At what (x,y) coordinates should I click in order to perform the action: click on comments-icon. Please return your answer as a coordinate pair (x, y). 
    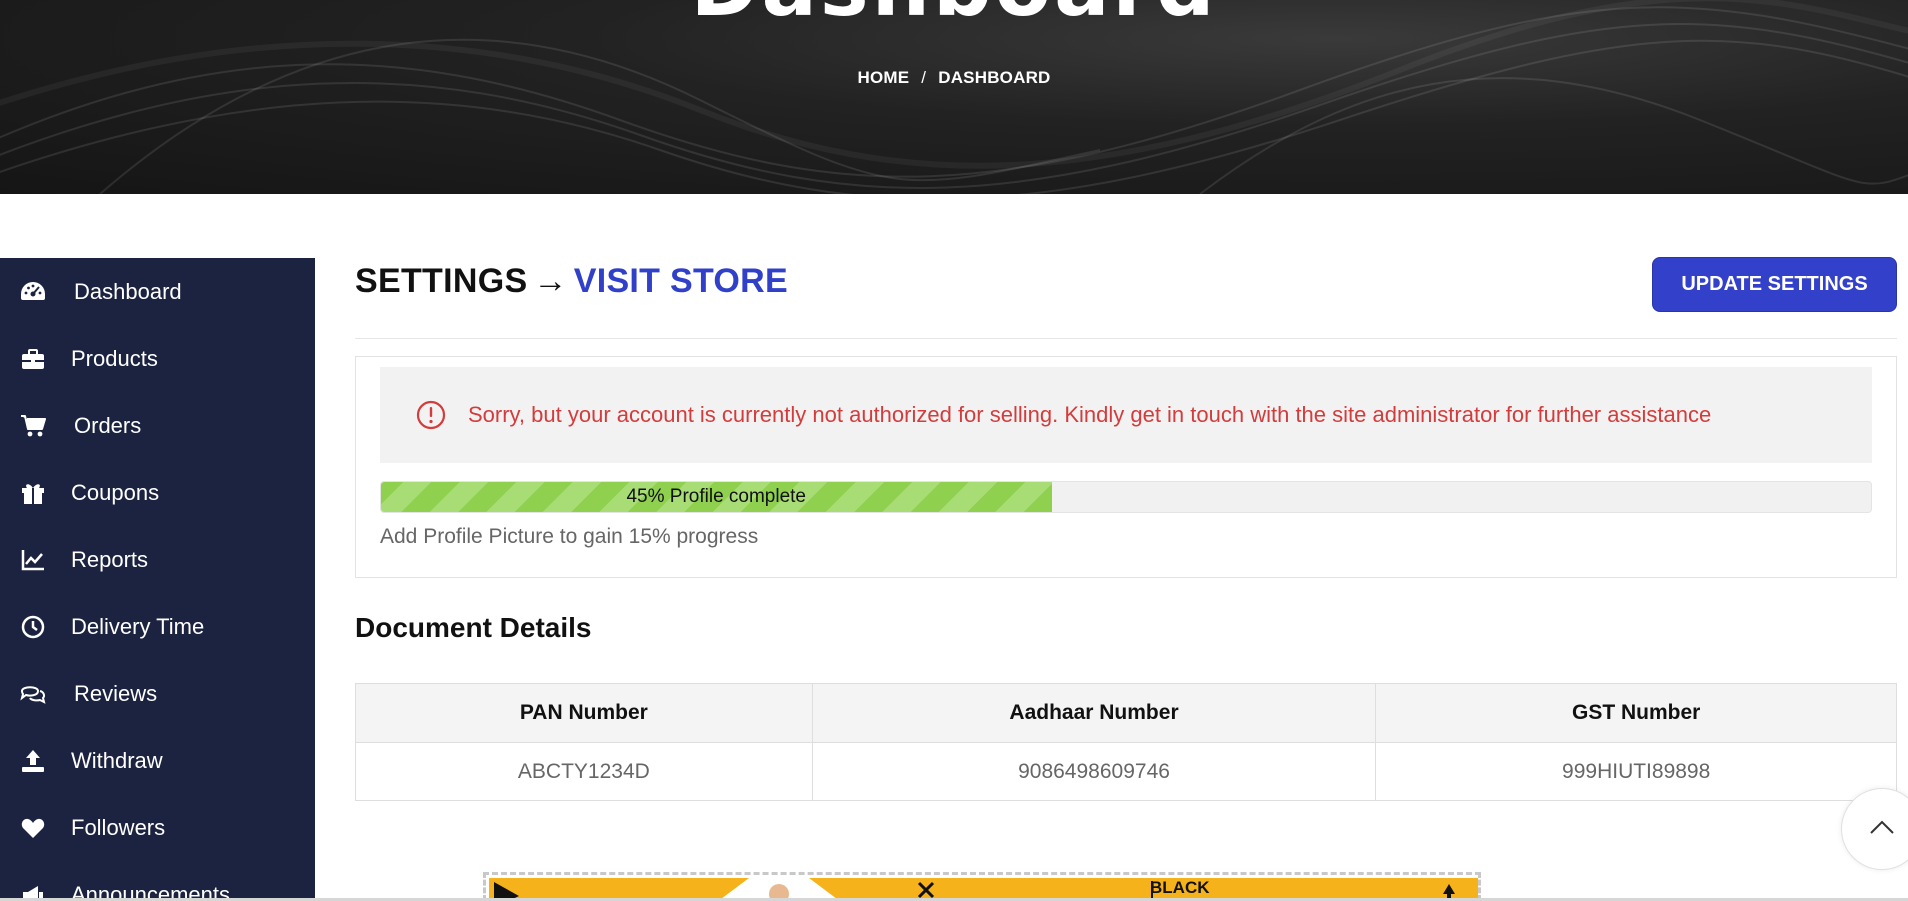
    Looking at the image, I should click on (33, 694).